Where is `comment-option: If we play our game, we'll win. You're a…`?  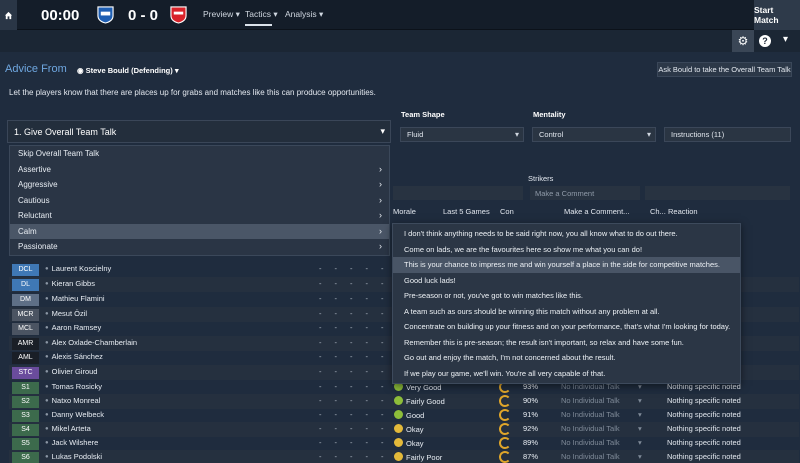
comment-option: If we play our game, we'll win. You're a… is located at coordinates (566, 374).